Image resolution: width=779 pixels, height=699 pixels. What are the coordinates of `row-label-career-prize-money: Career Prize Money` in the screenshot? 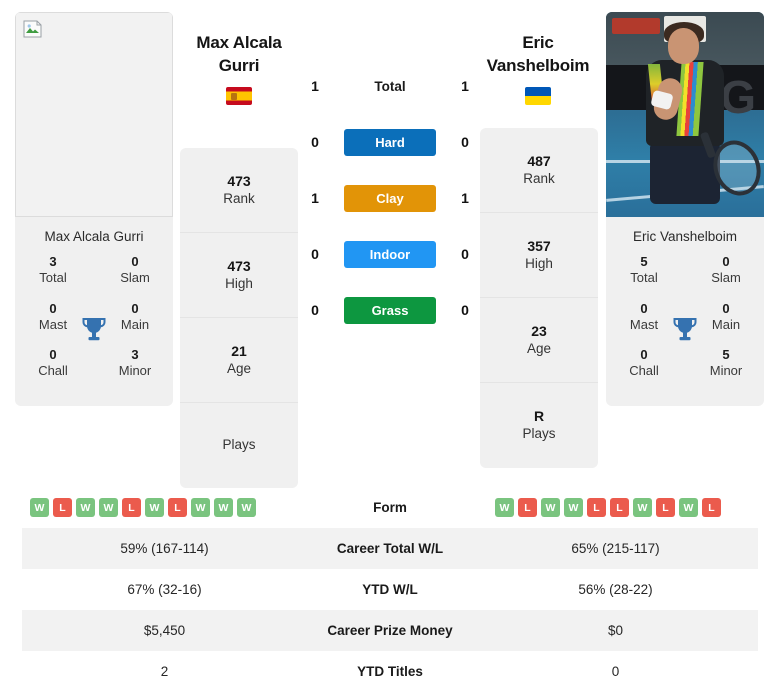 It's located at (390, 630).